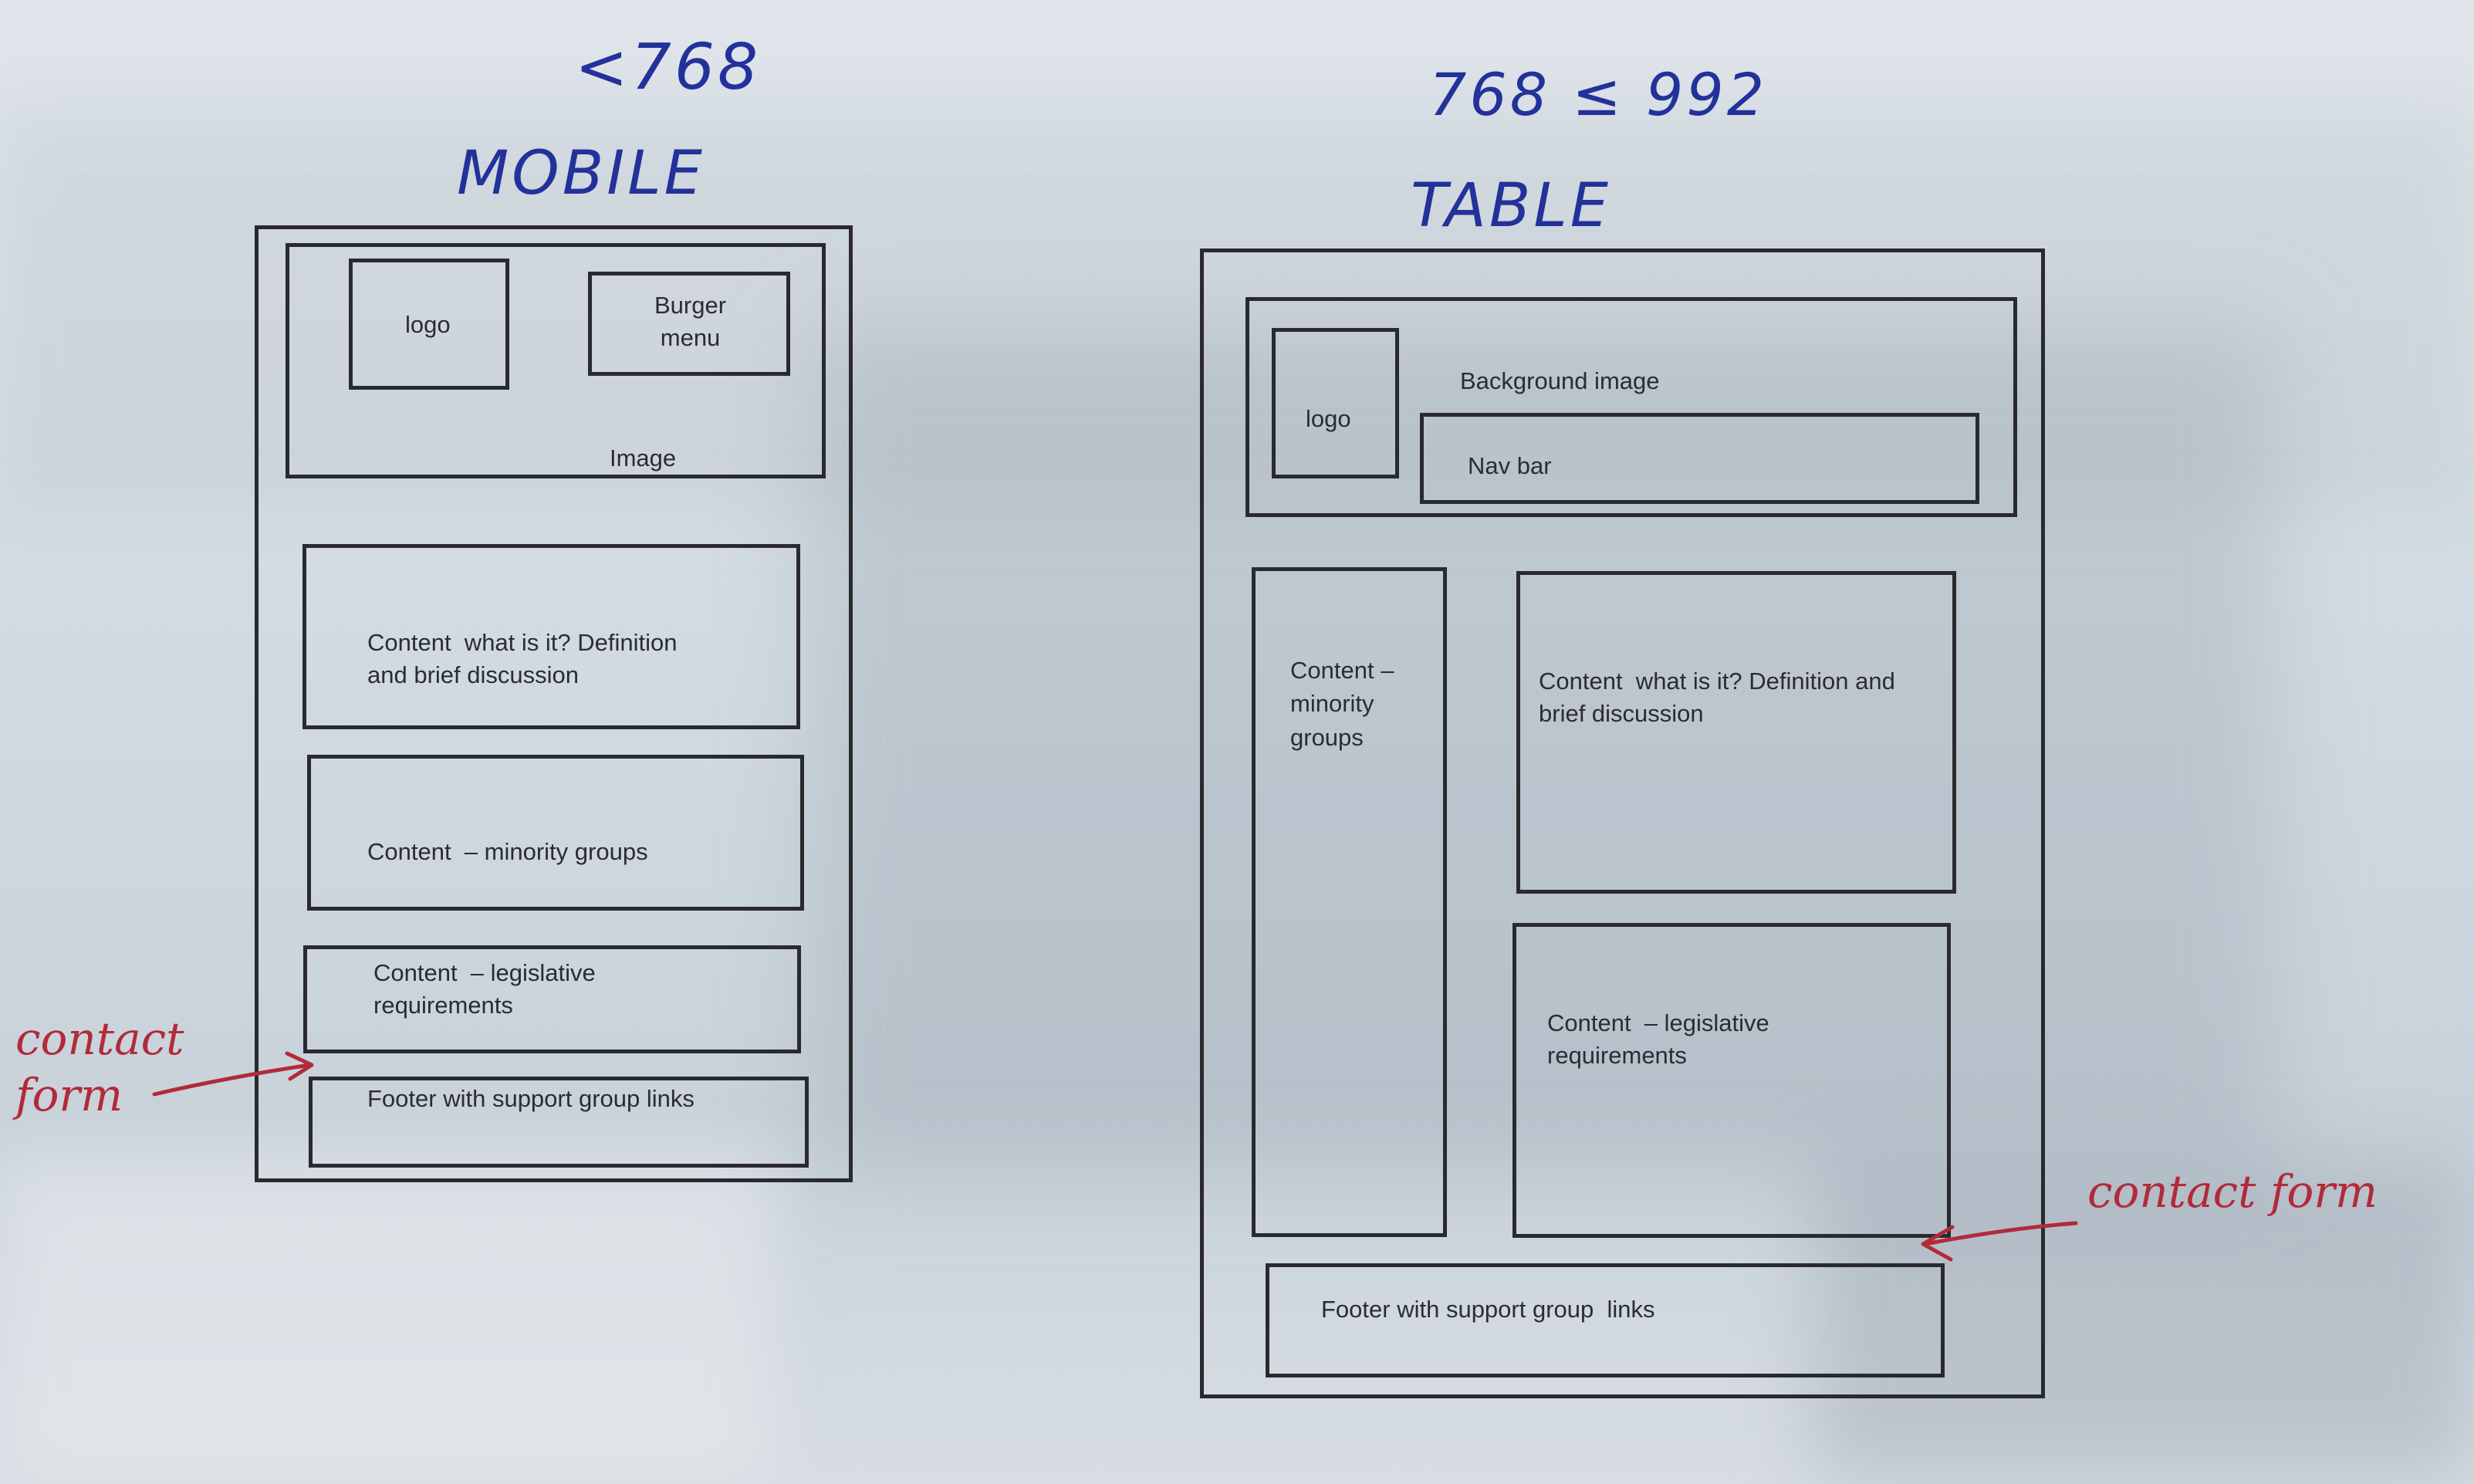 This screenshot has height=1484, width=2474. I want to click on tablet-annotation-arrow, so click(2000, 1233).